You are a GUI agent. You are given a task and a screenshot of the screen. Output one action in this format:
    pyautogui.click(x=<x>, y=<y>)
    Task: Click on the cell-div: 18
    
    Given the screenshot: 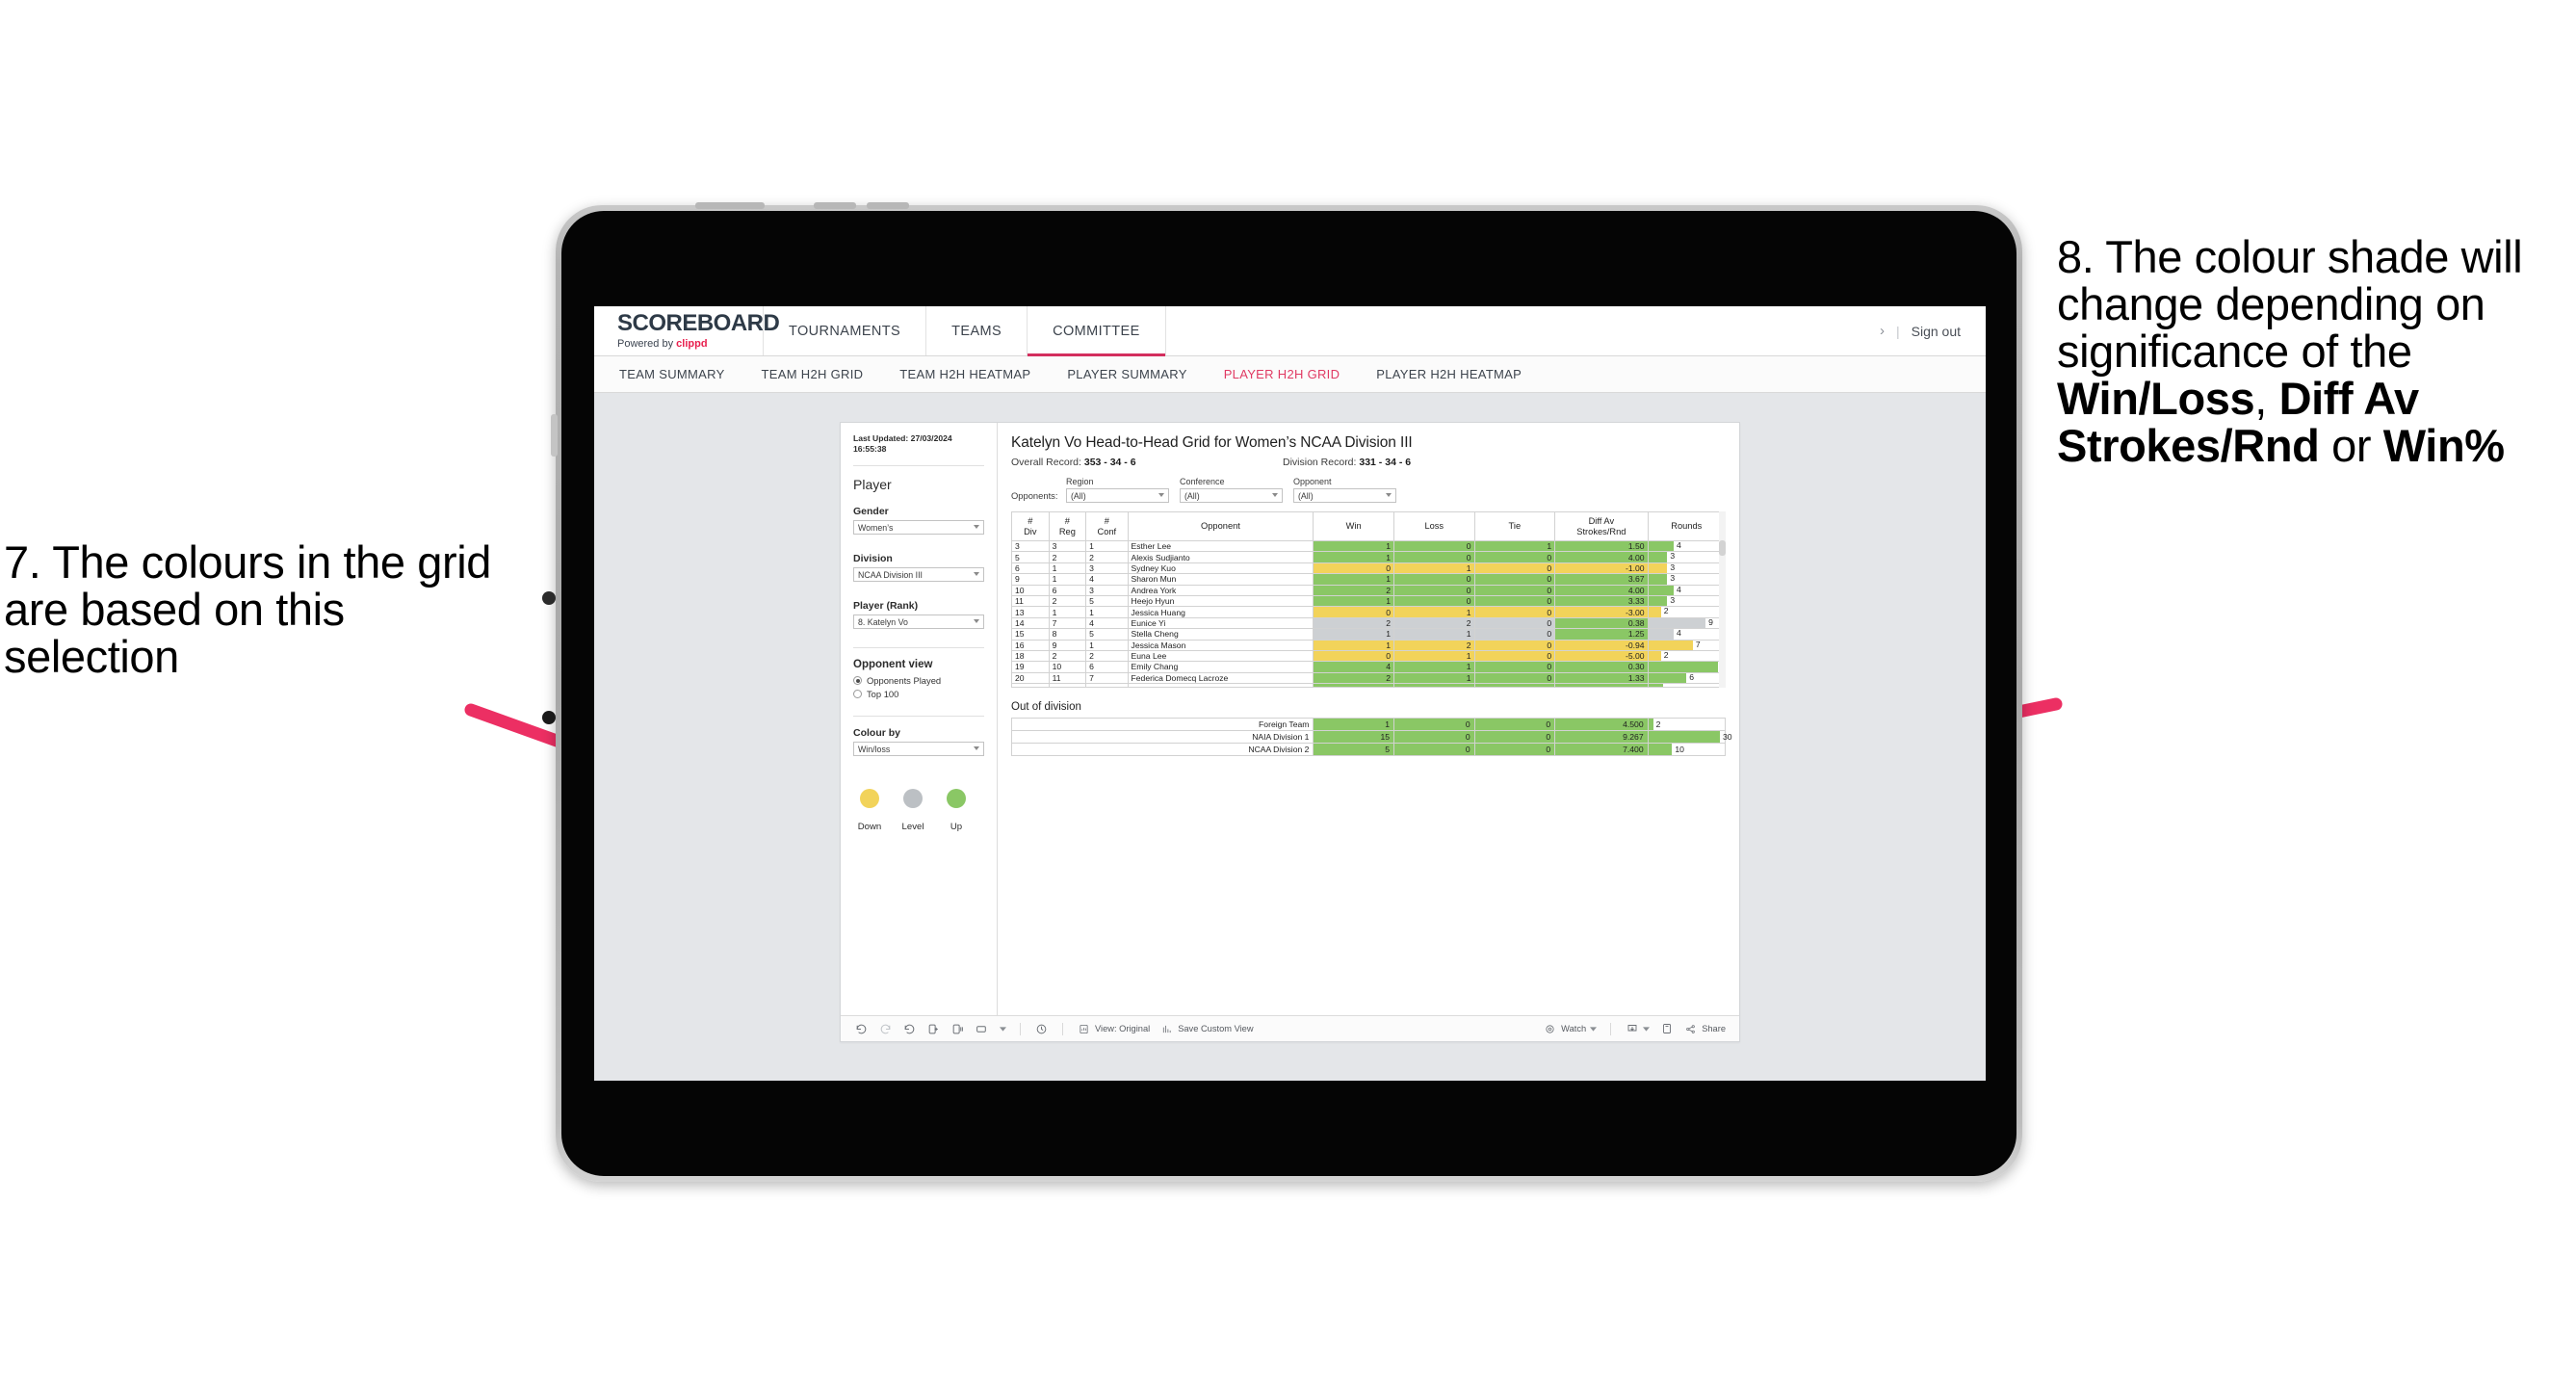 What is the action you would take?
    pyautogui.click(x=1030, y=656)
    